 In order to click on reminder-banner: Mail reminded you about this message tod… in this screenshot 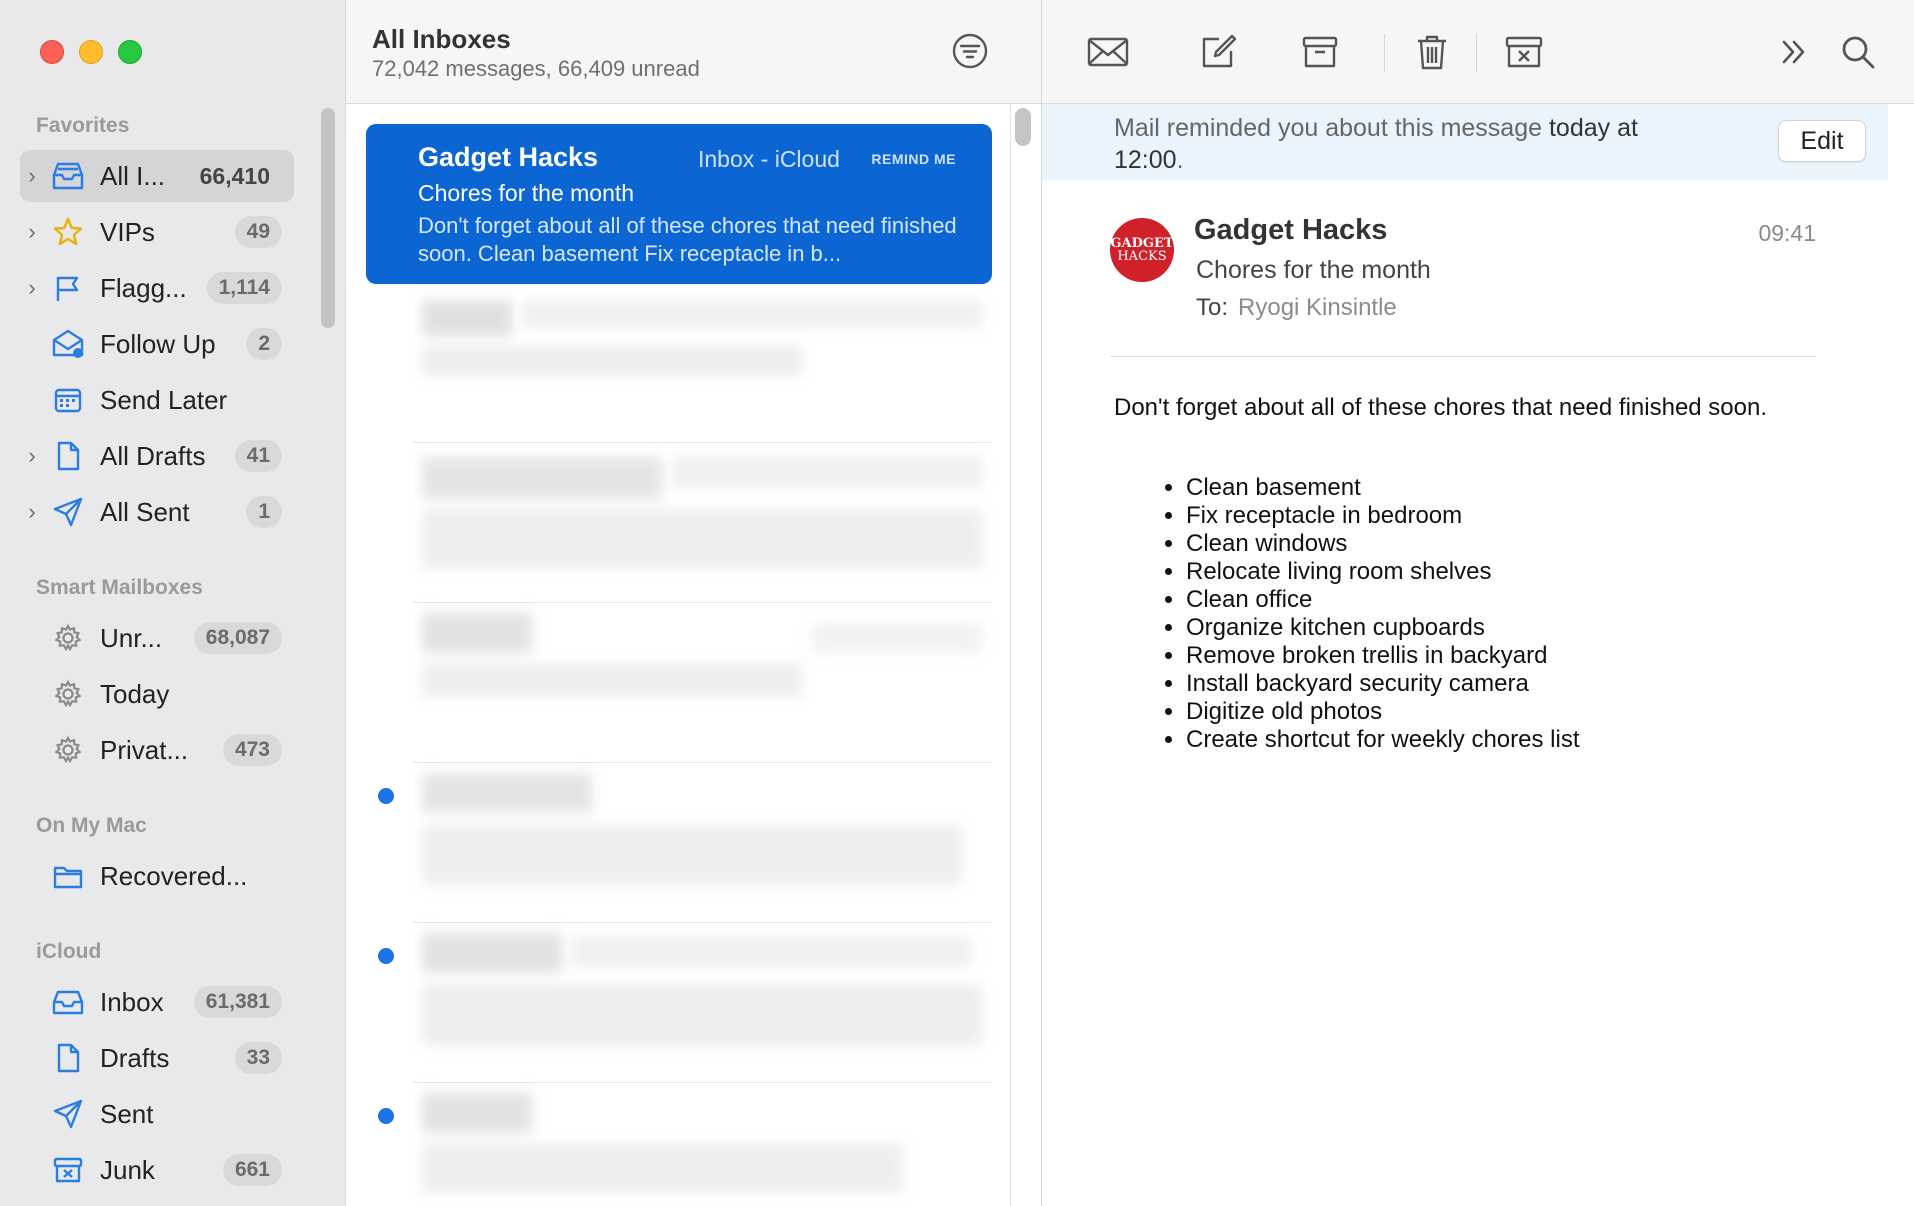, I will do `click(1465, 142)`.